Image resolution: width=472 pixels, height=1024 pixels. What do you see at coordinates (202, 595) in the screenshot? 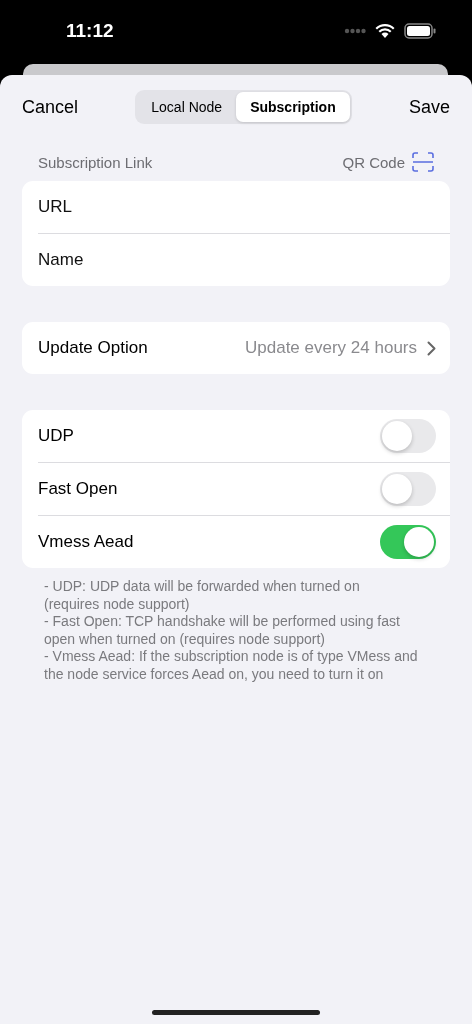
I see `footnote-text: - UDP: UDP data will be forwarded when turned on (requires node support)` at bounding box center [202, 595].